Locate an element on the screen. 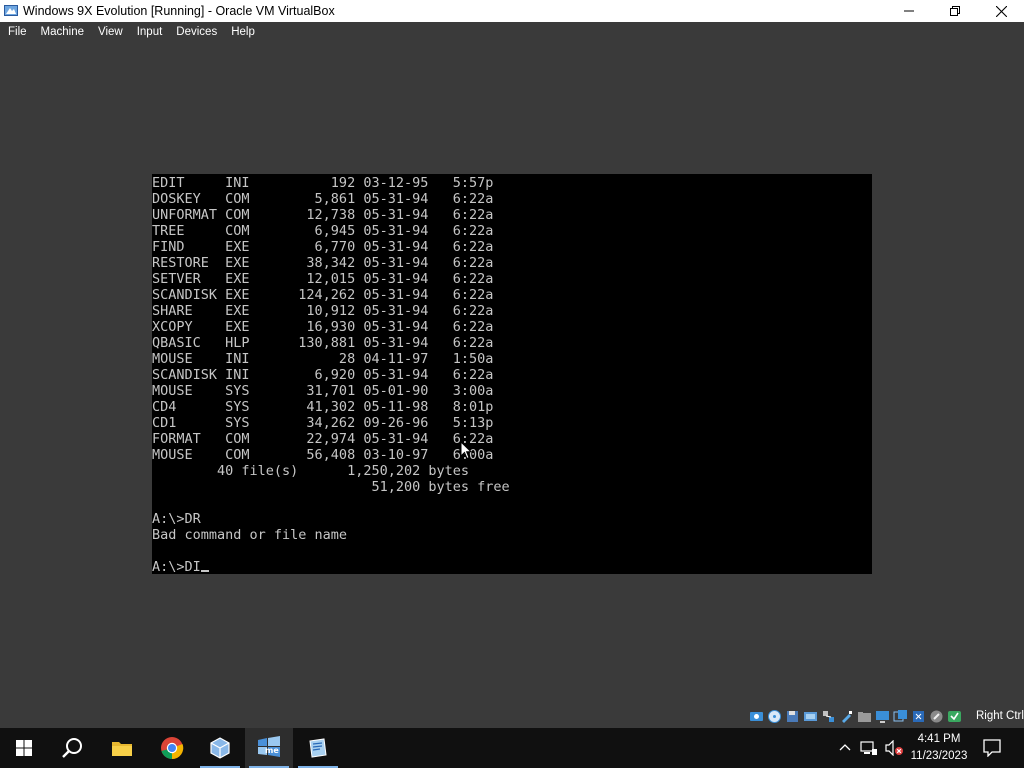 This screenshot has height=768, width=1024. windows-me-vm-button: me is located at coordinates (269, 748).